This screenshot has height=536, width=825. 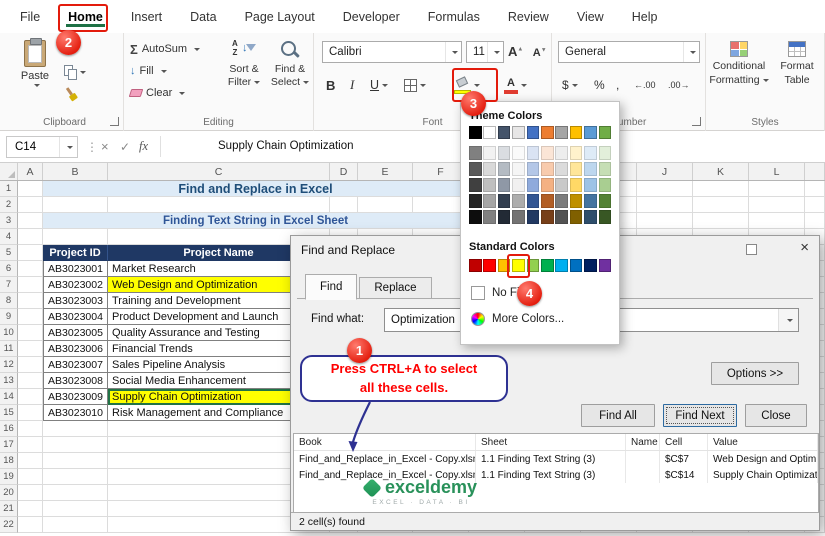 I want to click on results-col-name: Name, so click(x=643, y=442).